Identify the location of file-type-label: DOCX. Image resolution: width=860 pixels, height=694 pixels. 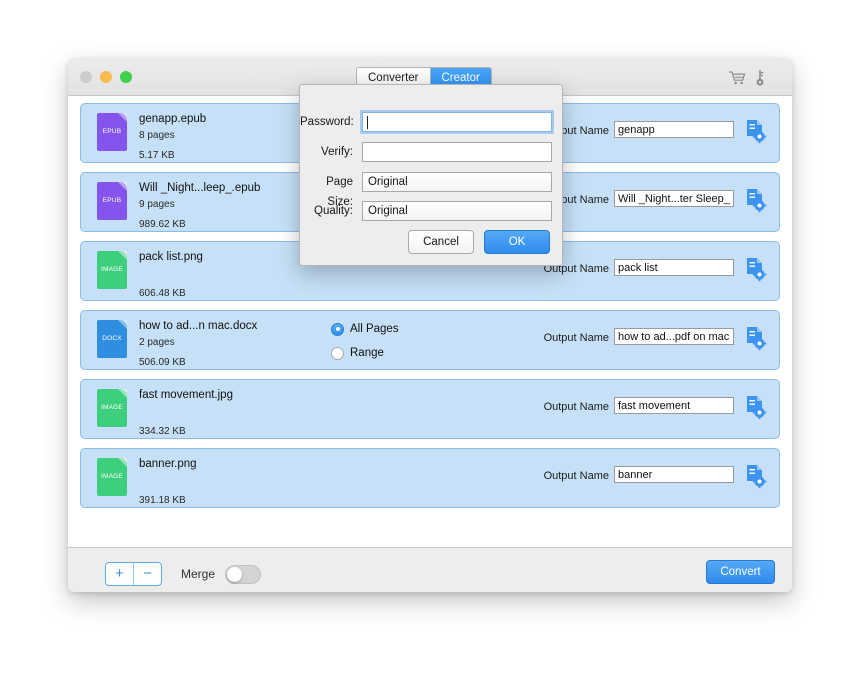
(112, 338).